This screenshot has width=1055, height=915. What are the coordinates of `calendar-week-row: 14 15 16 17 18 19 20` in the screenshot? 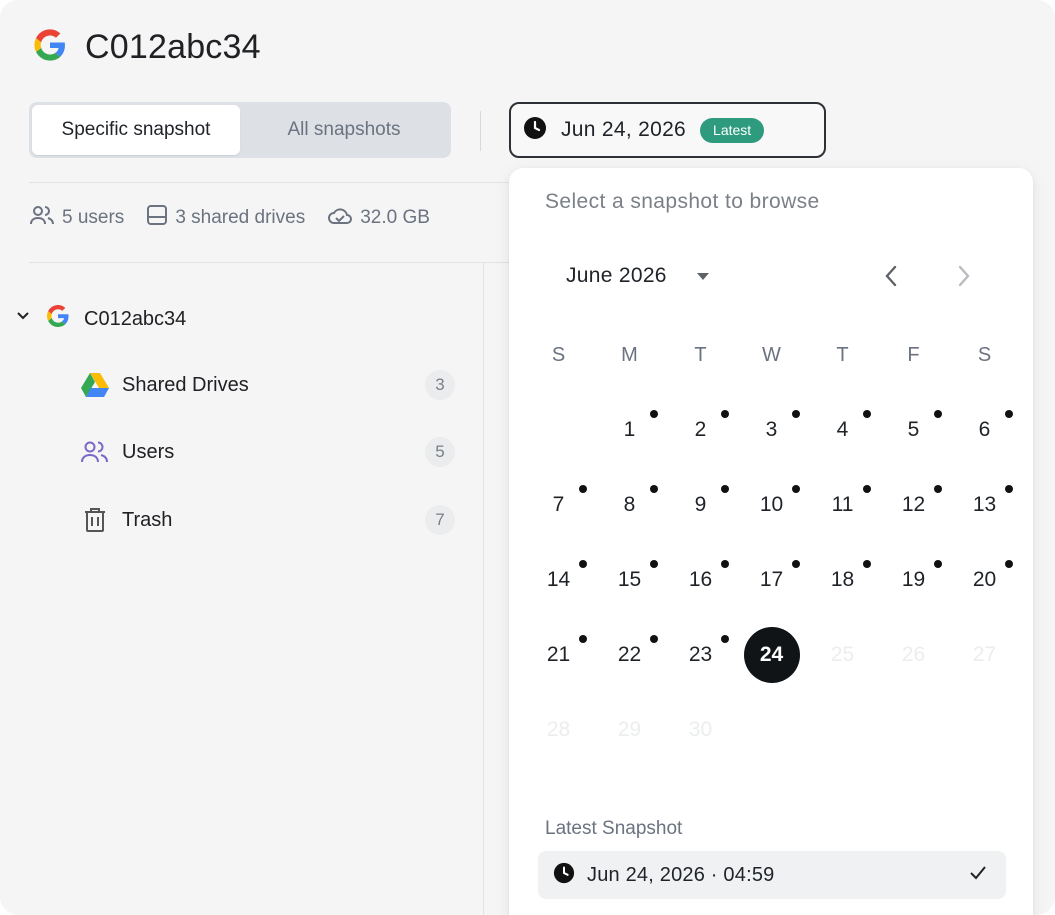 It's located at (773, 579).